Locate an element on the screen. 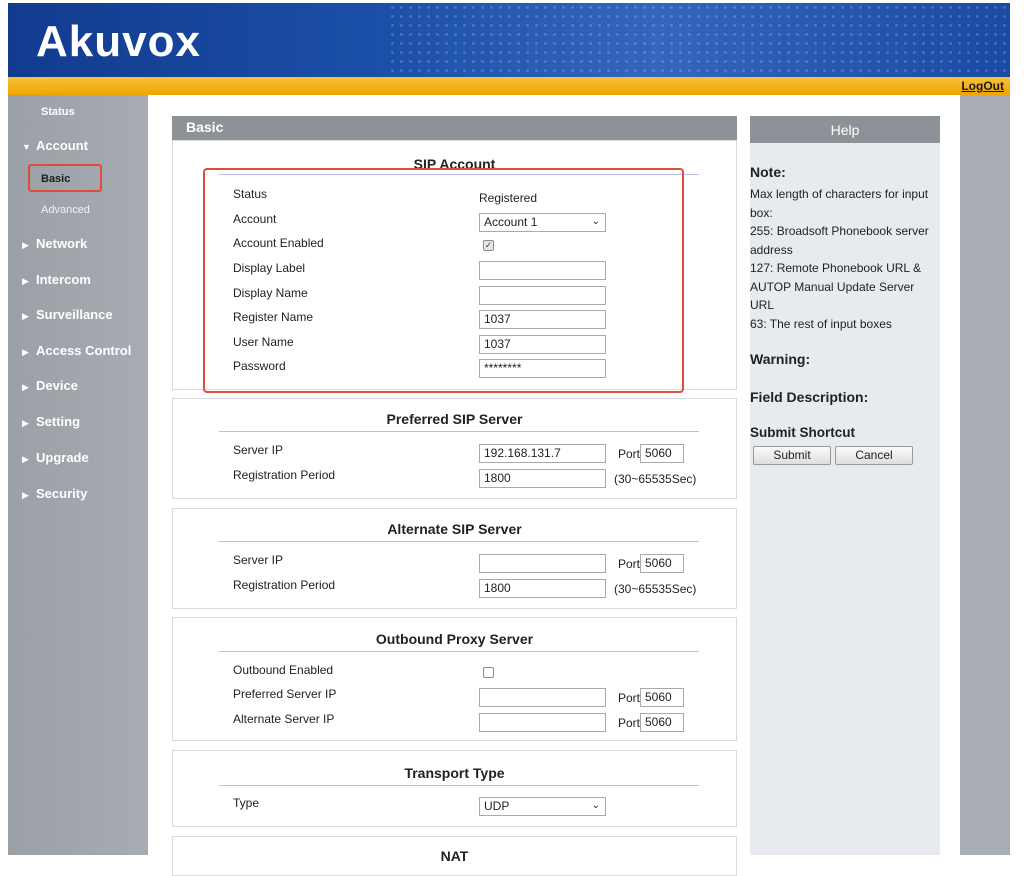 This screenshot has width=1024, height=876. registration-period-range: (30~65535Sec) is located at coordinates (655, 479).